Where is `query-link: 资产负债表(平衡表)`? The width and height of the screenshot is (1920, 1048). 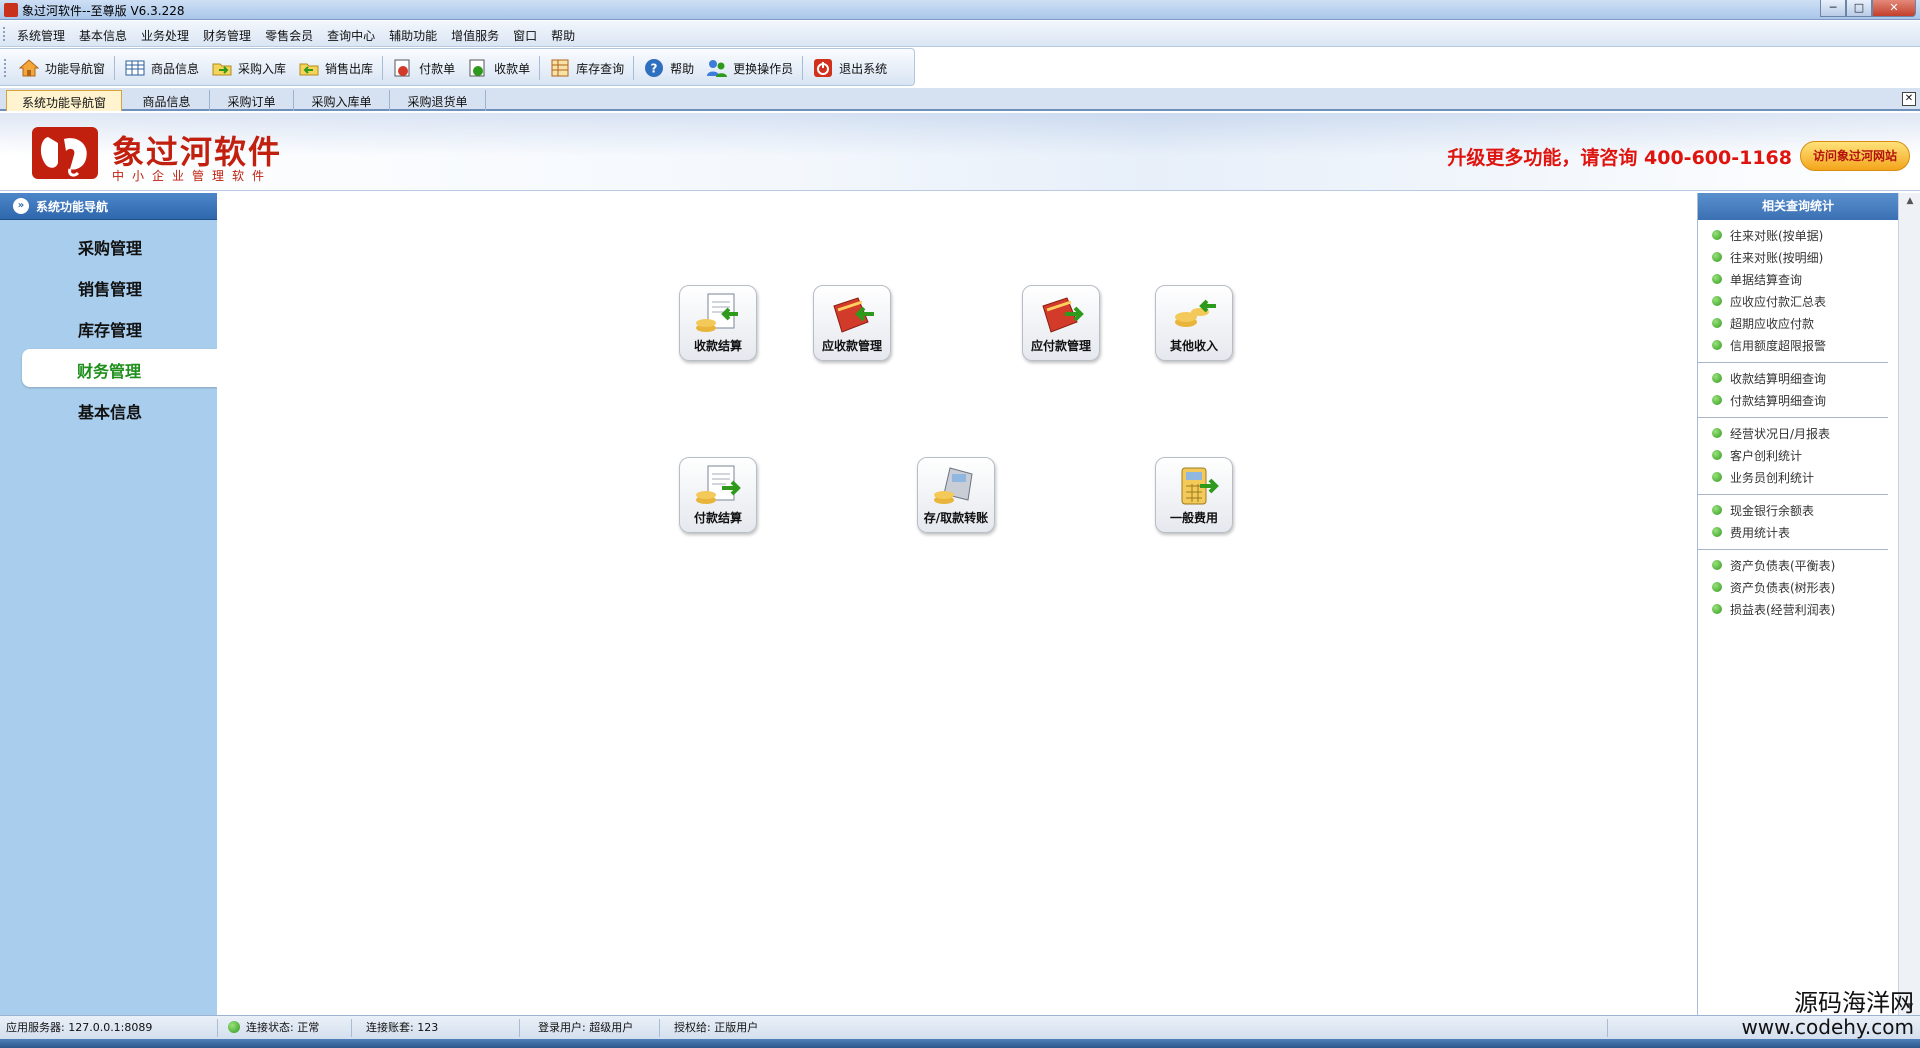 query-link: 资产负债表(平衡表) is located at coordinates (1800, 565).